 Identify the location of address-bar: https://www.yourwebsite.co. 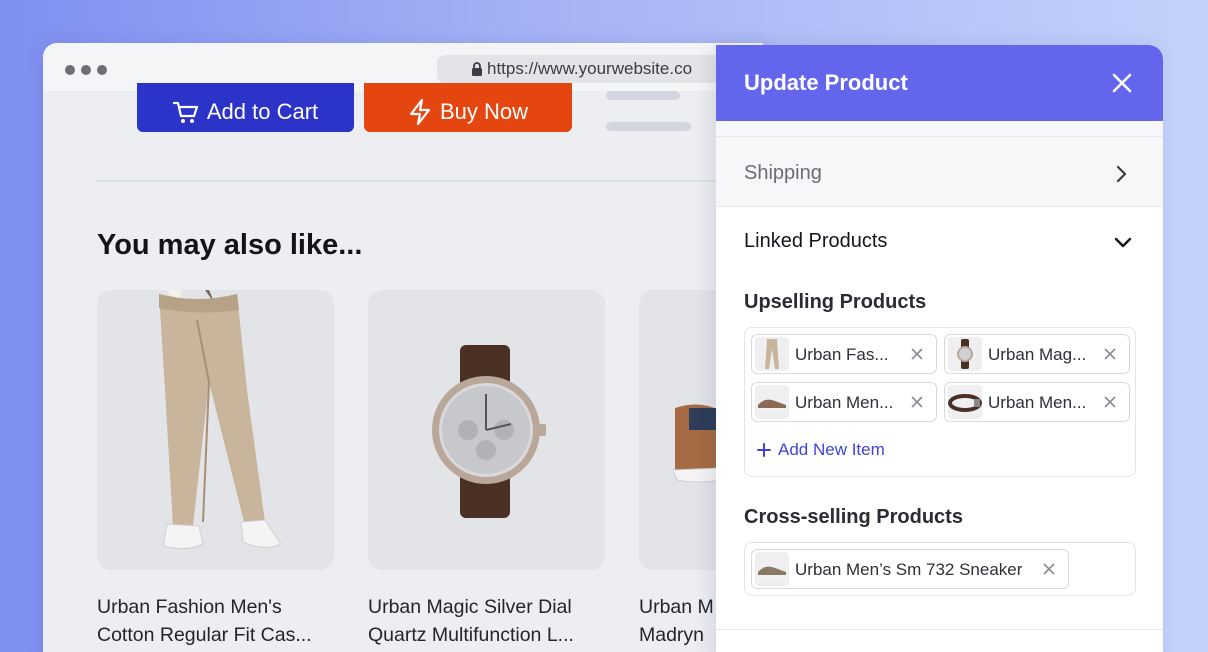
(600, 69).